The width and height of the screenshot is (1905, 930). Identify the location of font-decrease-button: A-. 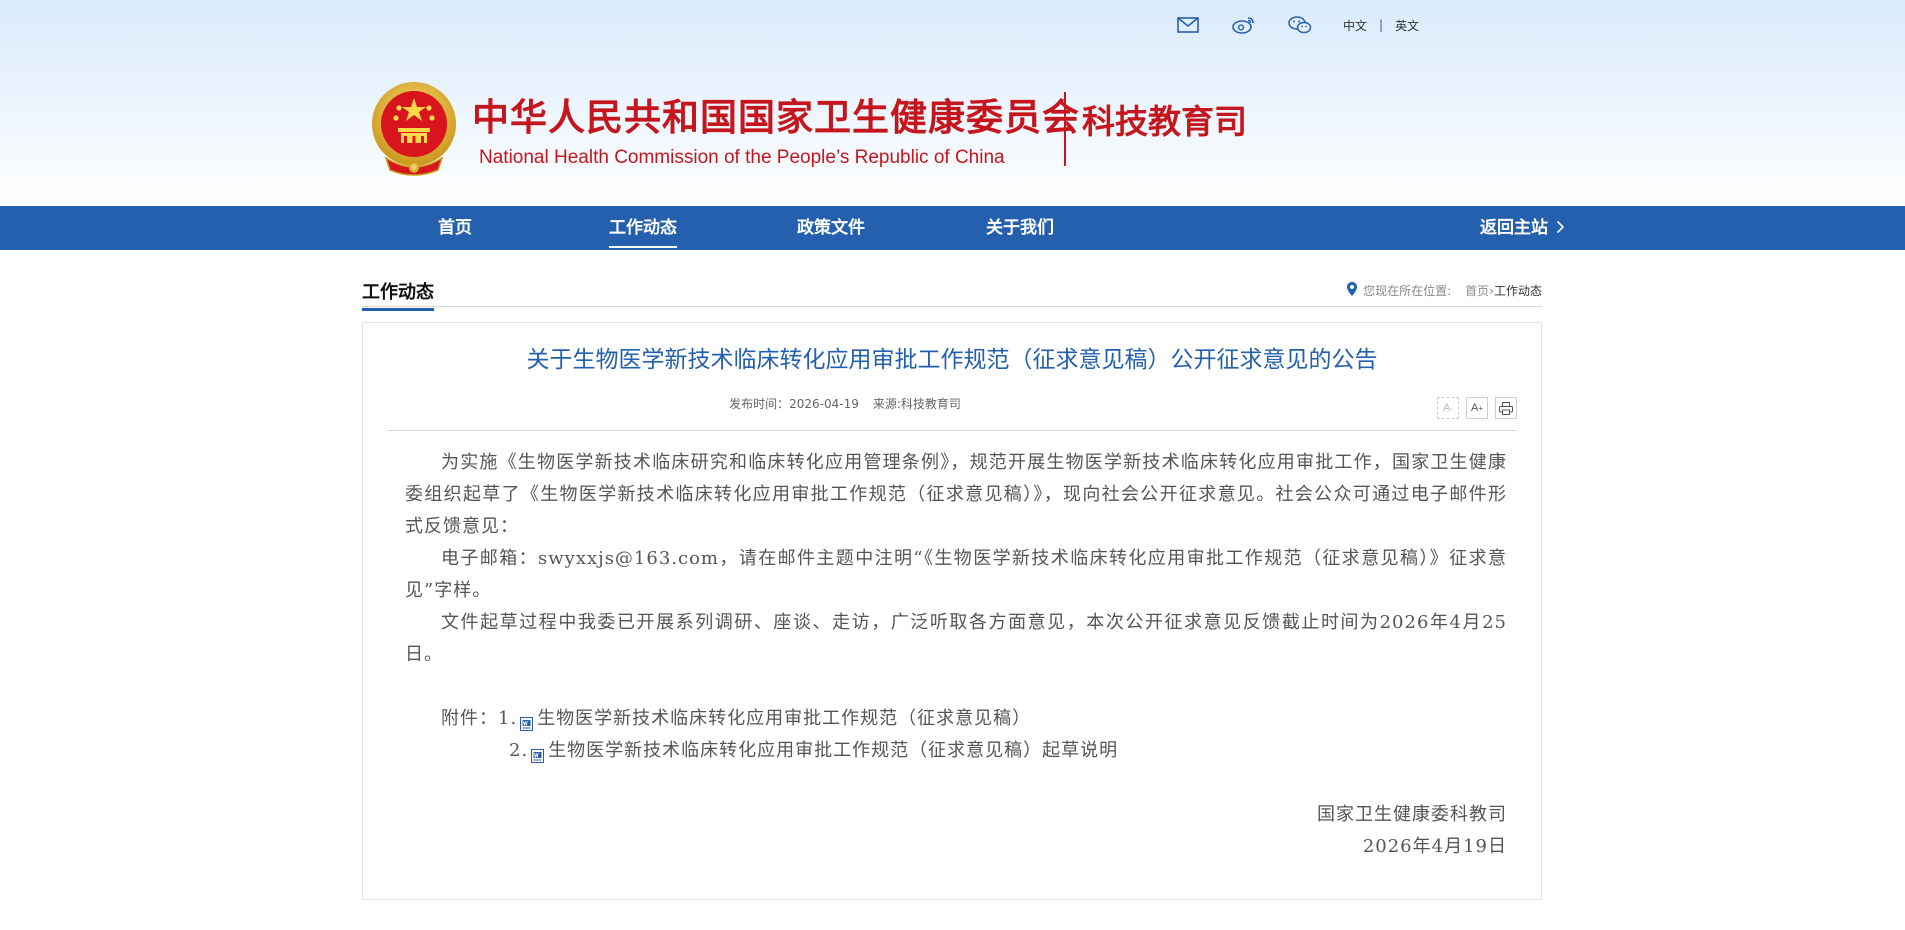
(1448, 408).